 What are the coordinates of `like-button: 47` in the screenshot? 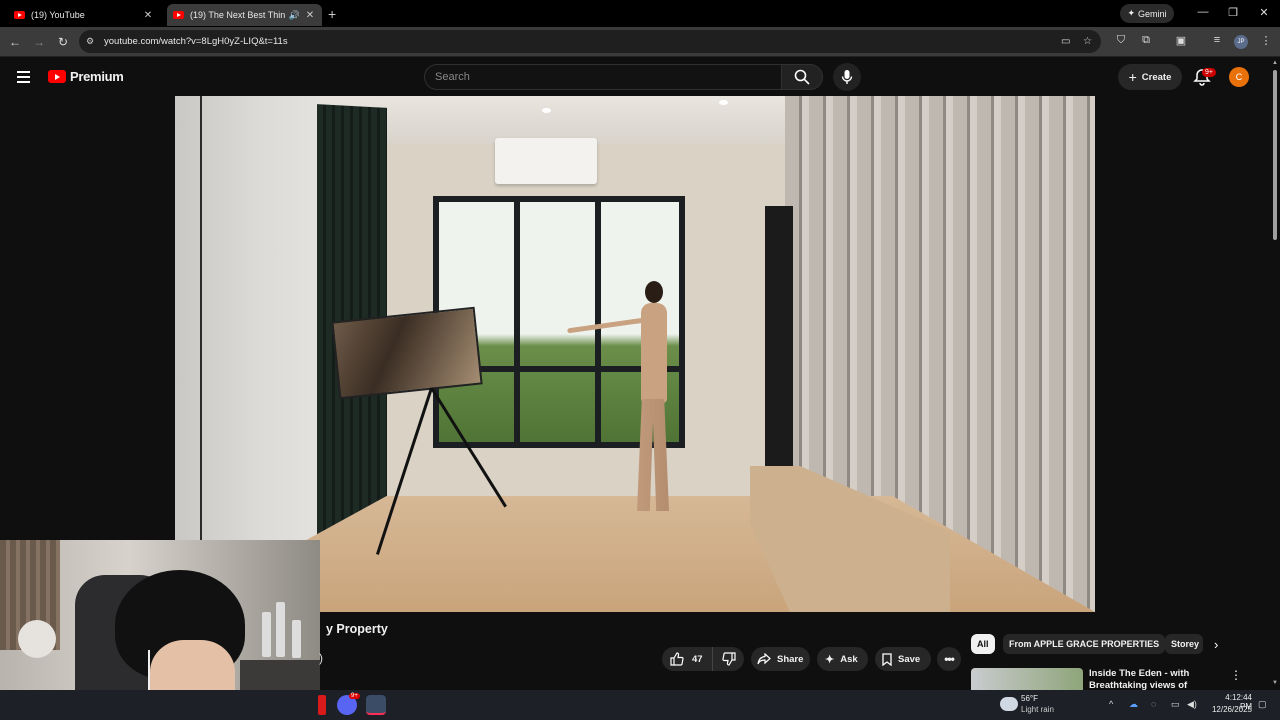 It's located at (687, 659).